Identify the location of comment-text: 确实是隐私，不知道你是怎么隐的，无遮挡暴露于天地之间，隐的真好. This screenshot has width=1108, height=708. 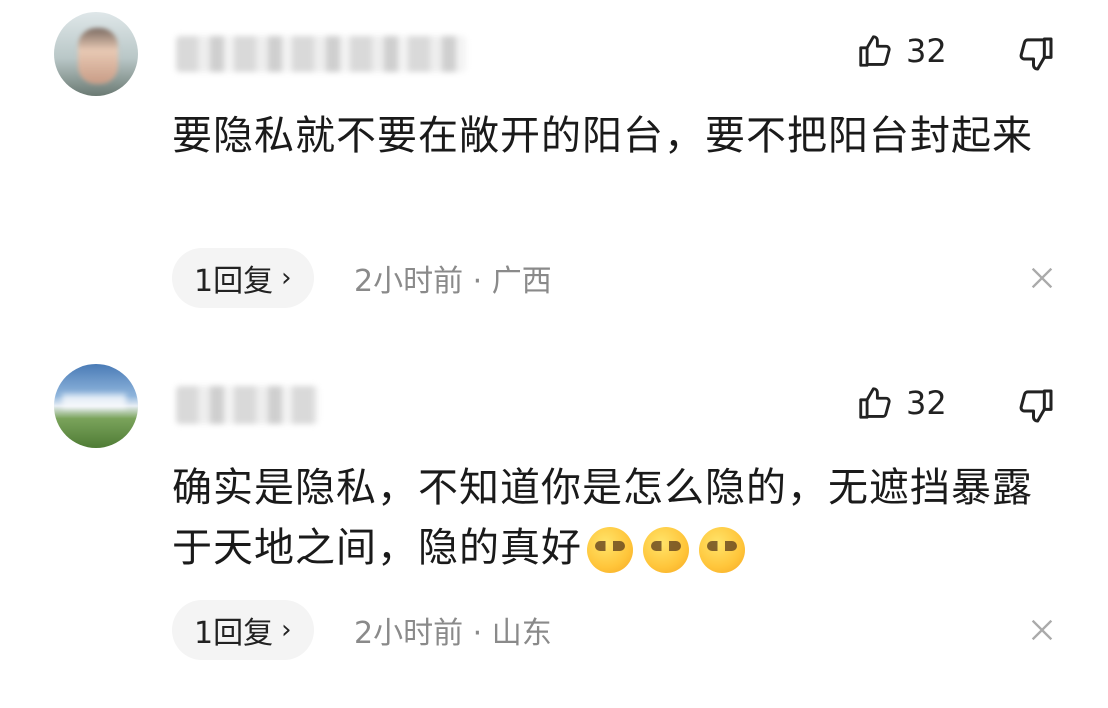
(612, 518).